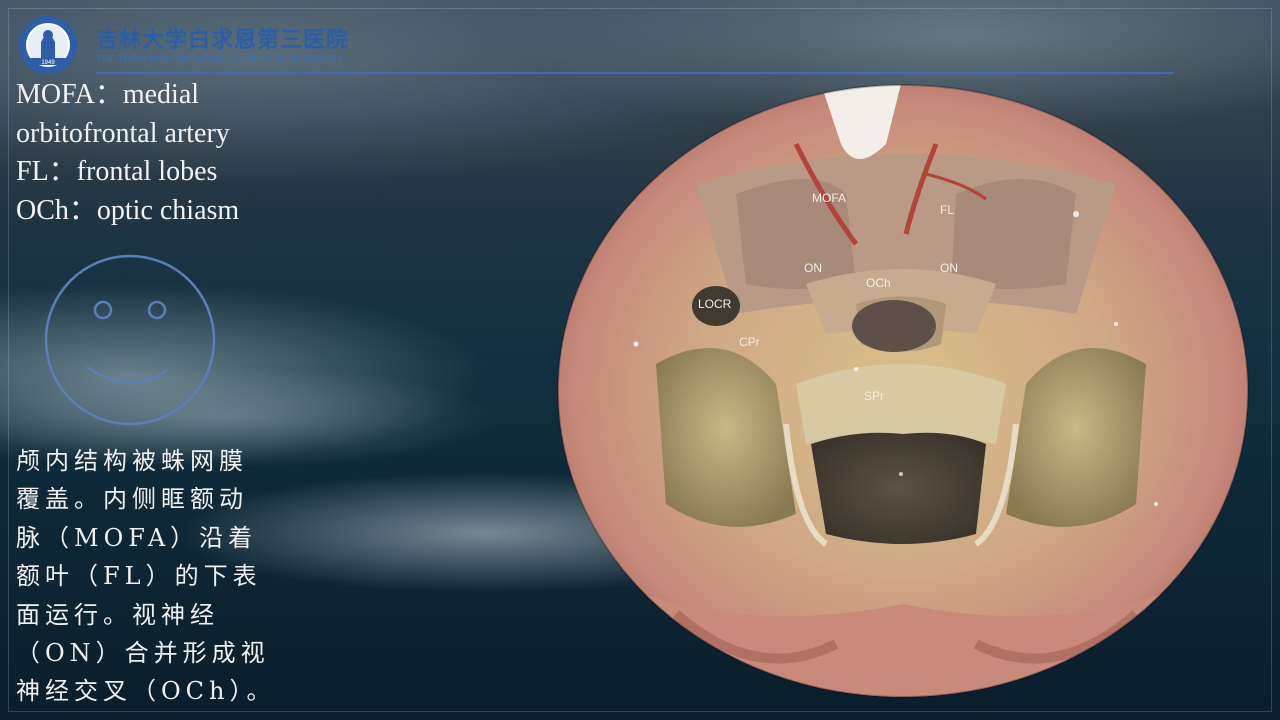 Image resolution: width=1280 pixels, height=720 pixels. What do you see at coordinates (48, 45) in the screenshot?
I see `hospital-logo-icon: 1949` at bounding box center [48, 45].